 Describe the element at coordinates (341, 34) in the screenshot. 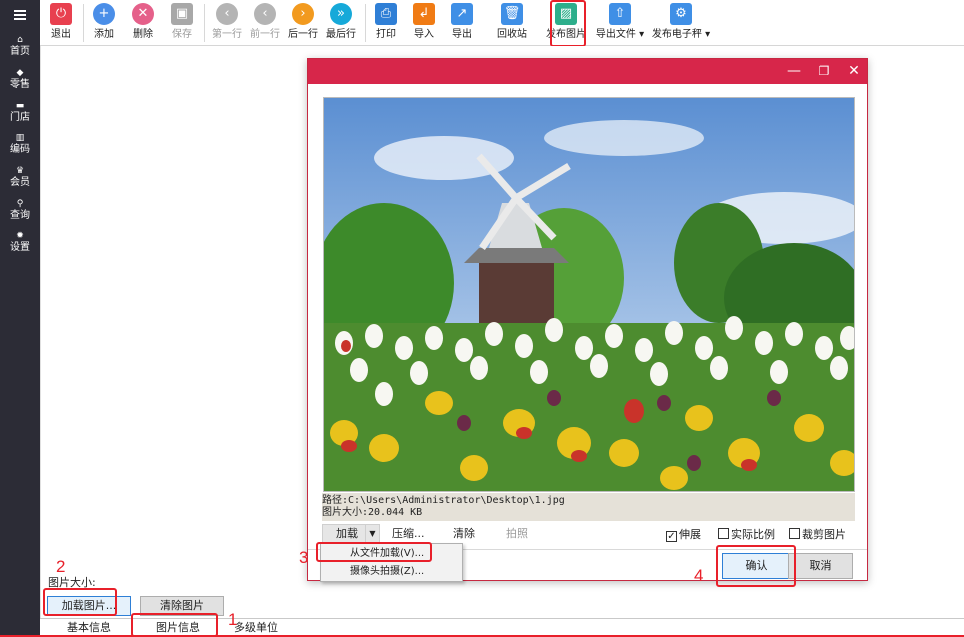

I see `last-row-label: 最后行` at that location.